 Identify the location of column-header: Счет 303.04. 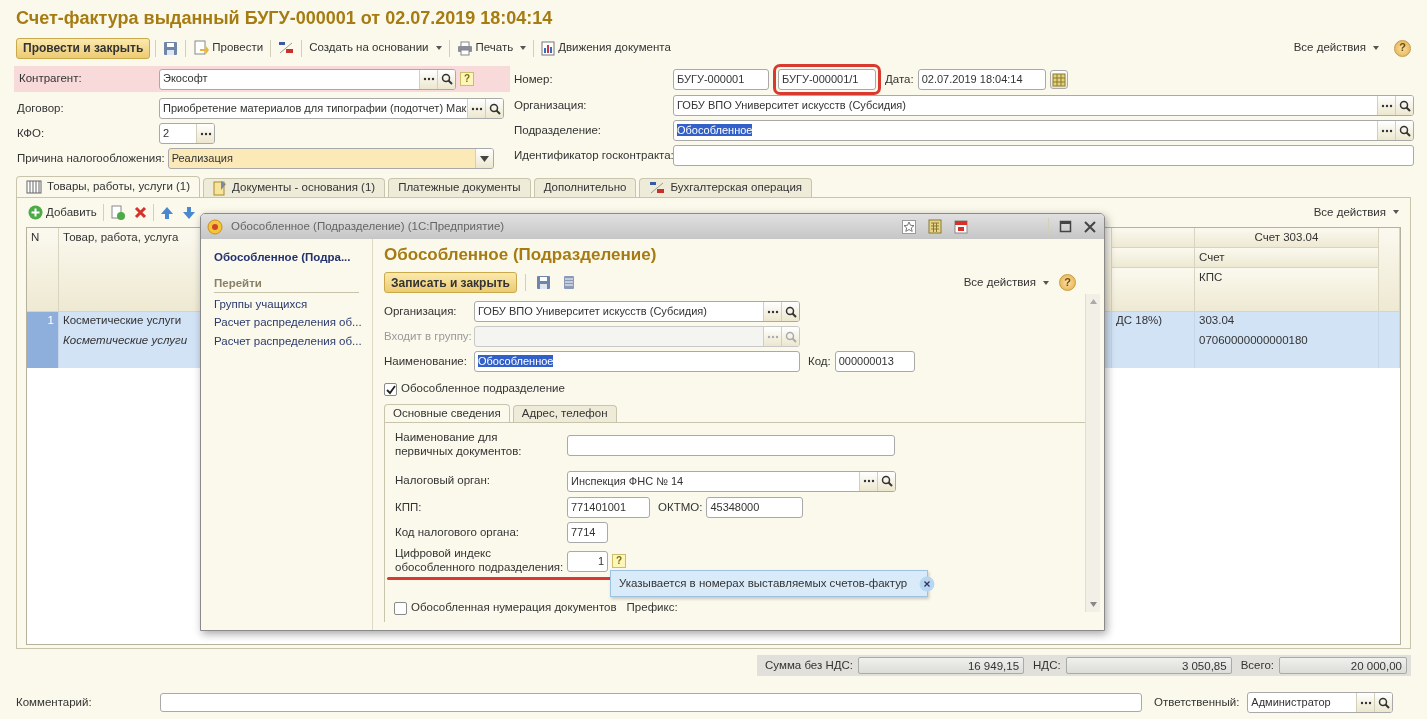
(1287, 238).